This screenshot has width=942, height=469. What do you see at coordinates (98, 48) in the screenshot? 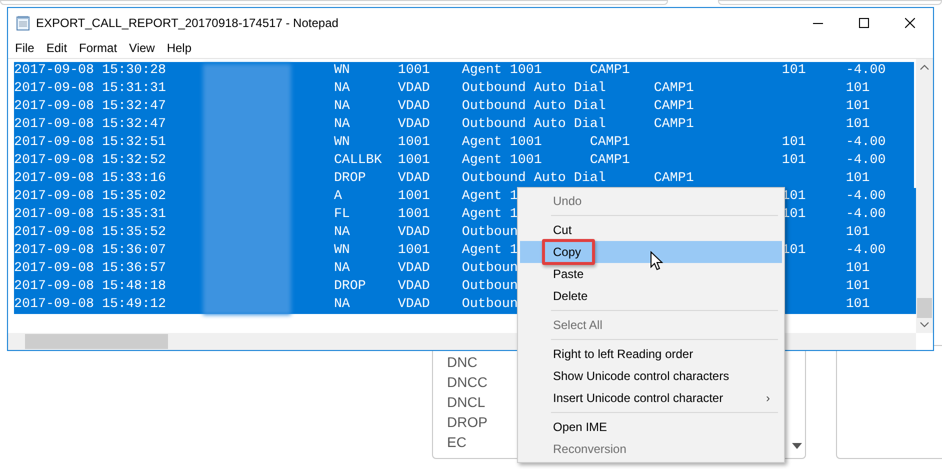
I see `menu-item: Format` at bounding box center [98, 48].